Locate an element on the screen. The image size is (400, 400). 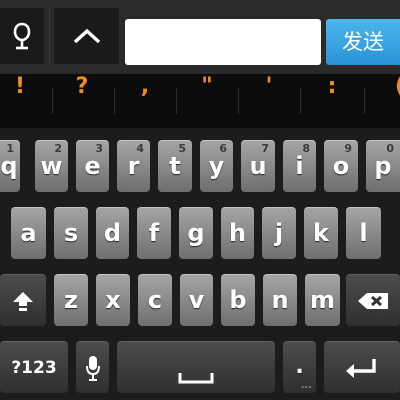
key-label: n is located at coordinates (280, 300).